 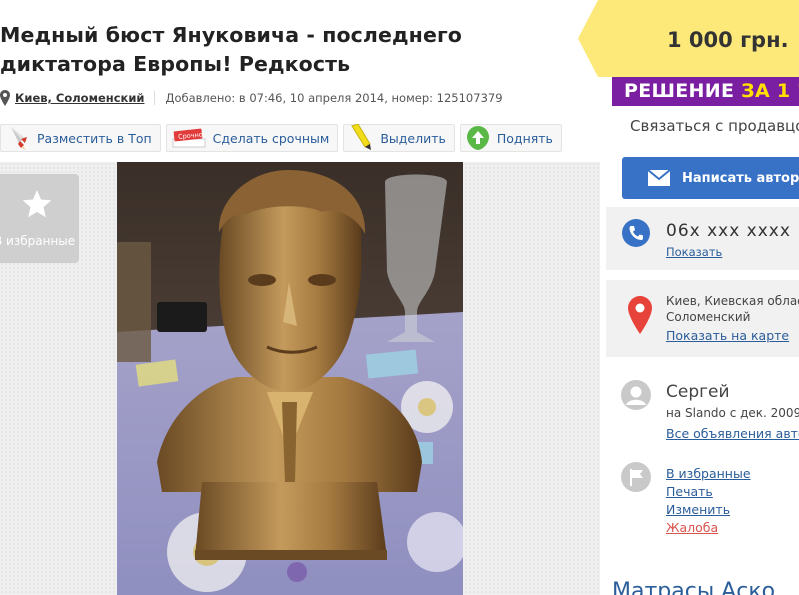 I want to click on promote-top-button: Разместить в Топ, so click(x=80, y=138).